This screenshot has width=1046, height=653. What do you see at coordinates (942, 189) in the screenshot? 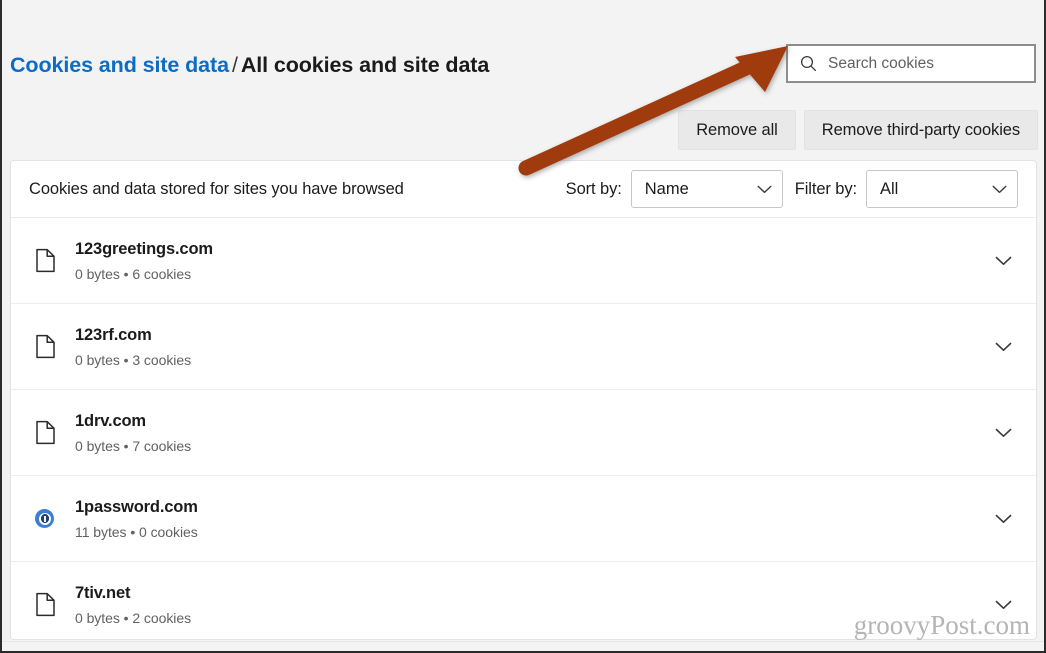
I see `filter-by-select: All` at bounding box center [942, 189].